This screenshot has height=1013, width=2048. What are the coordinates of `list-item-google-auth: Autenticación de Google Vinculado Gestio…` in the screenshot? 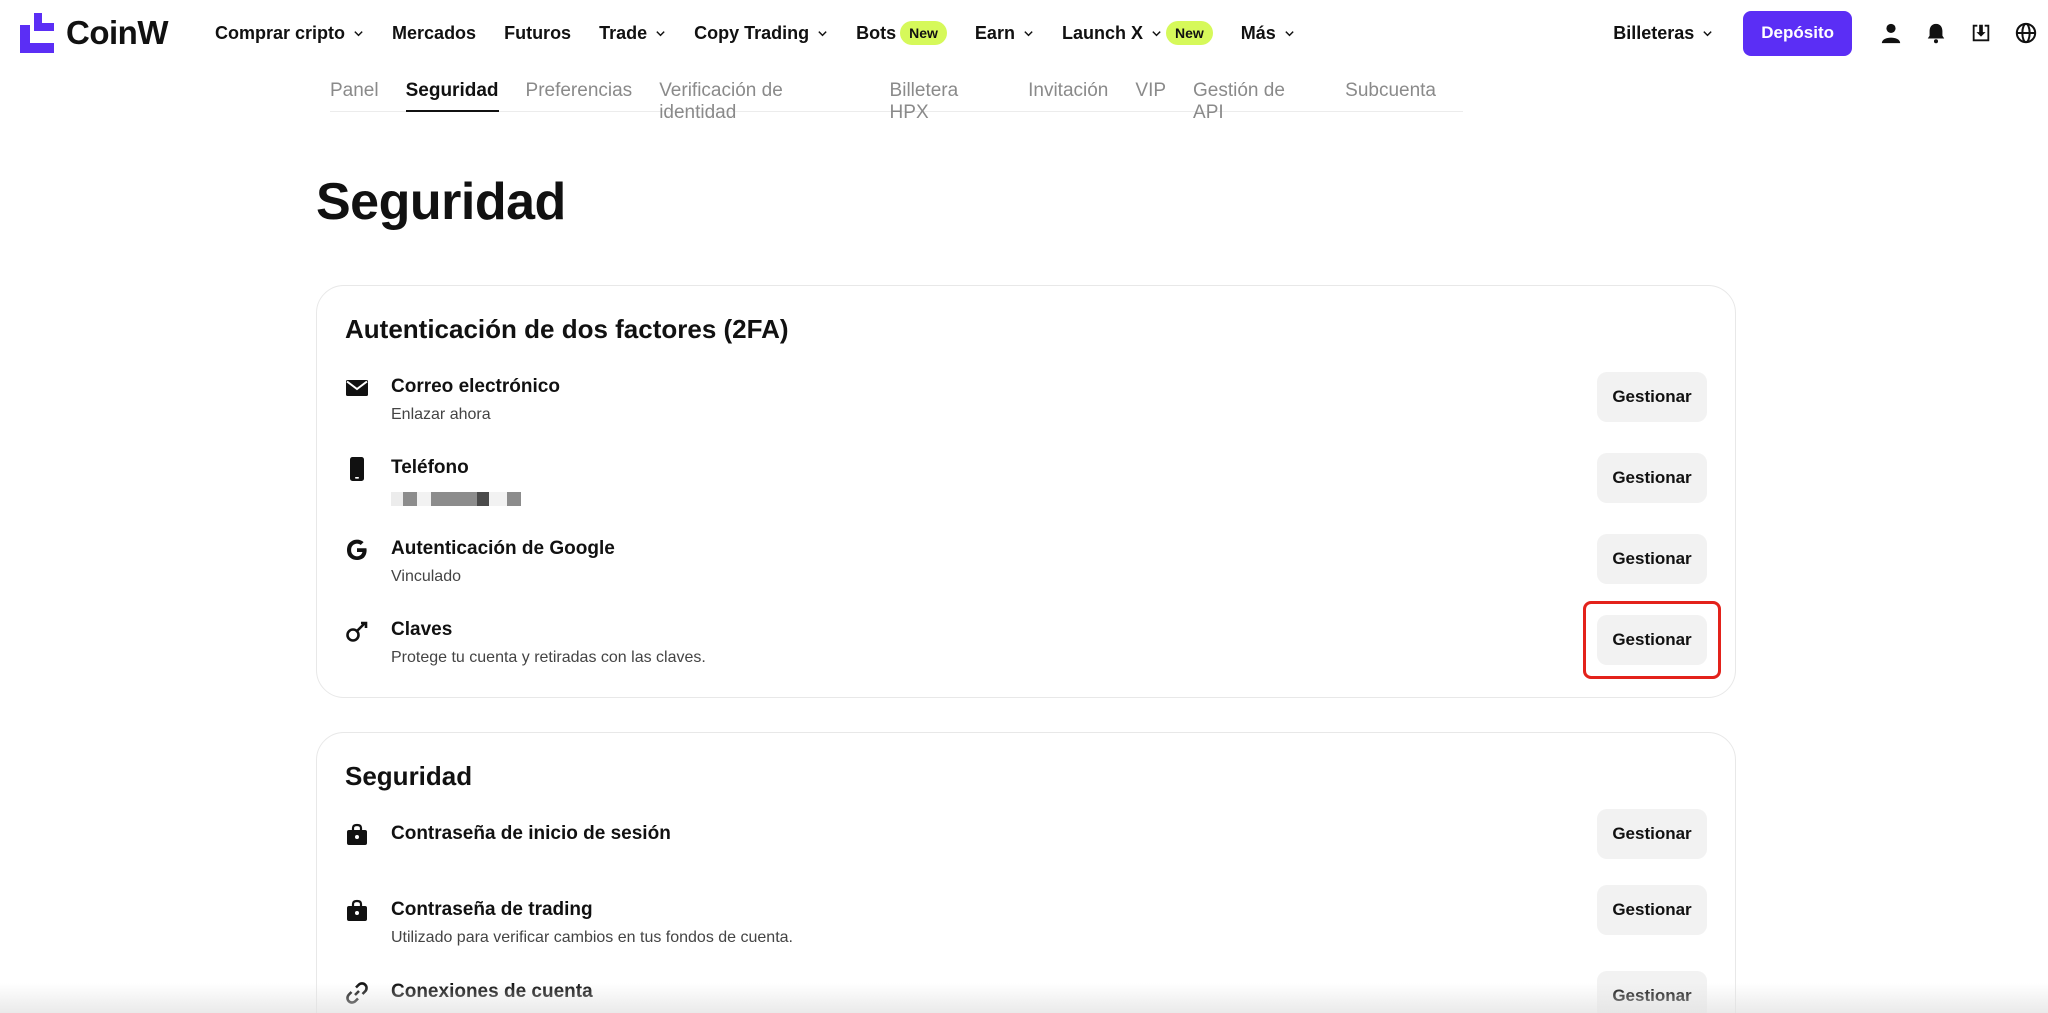 It's located at (1026, 569).